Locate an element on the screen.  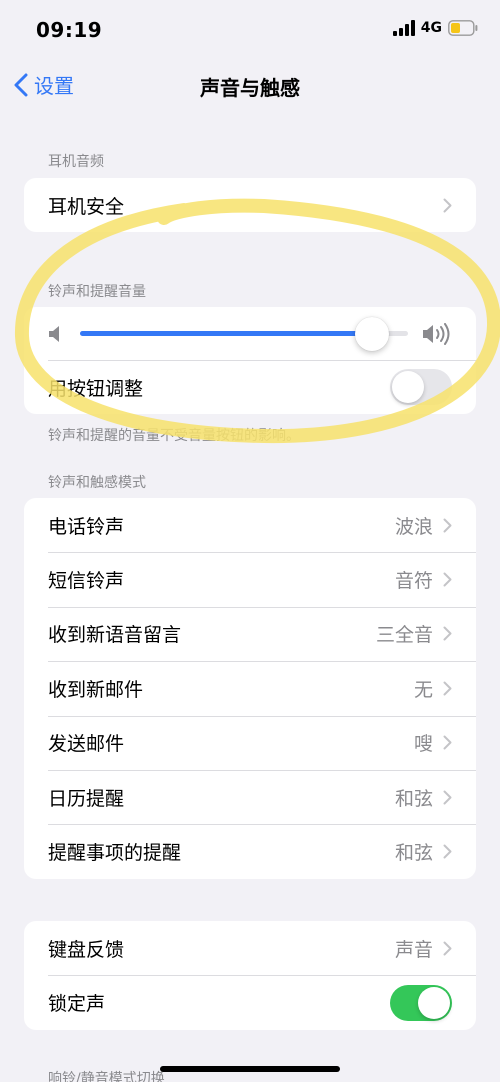
volume-slider-fill is located at coordinates (226, 333).